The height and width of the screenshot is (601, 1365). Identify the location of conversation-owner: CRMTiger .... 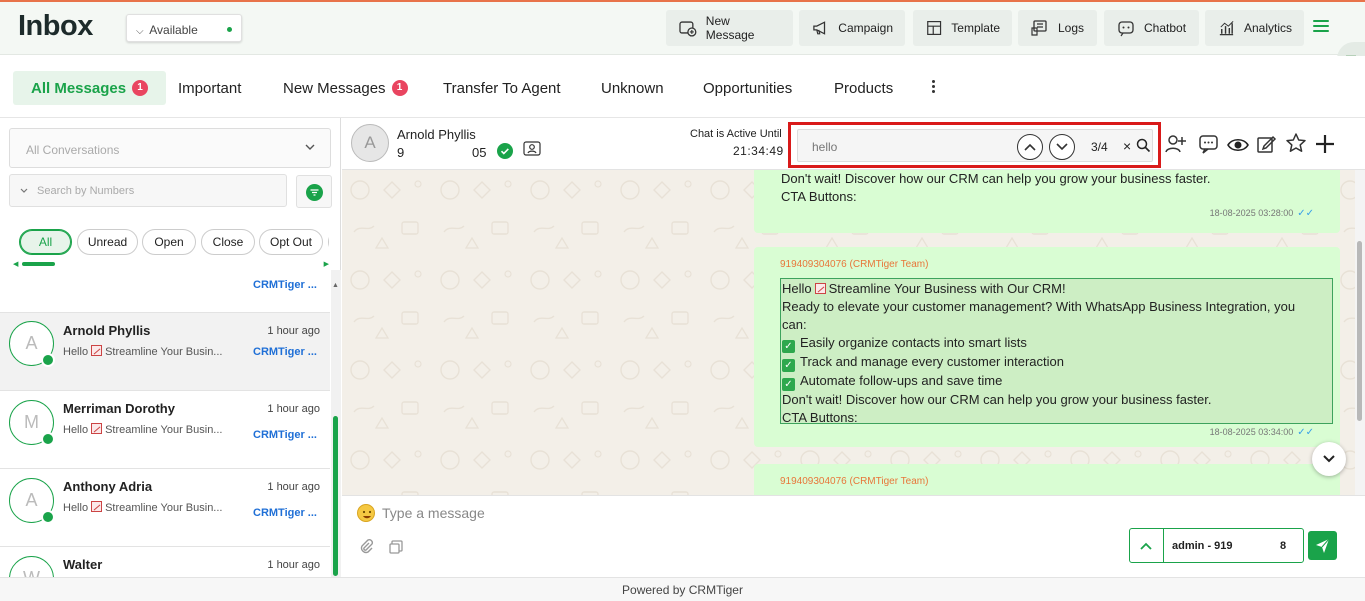
(285, 513).